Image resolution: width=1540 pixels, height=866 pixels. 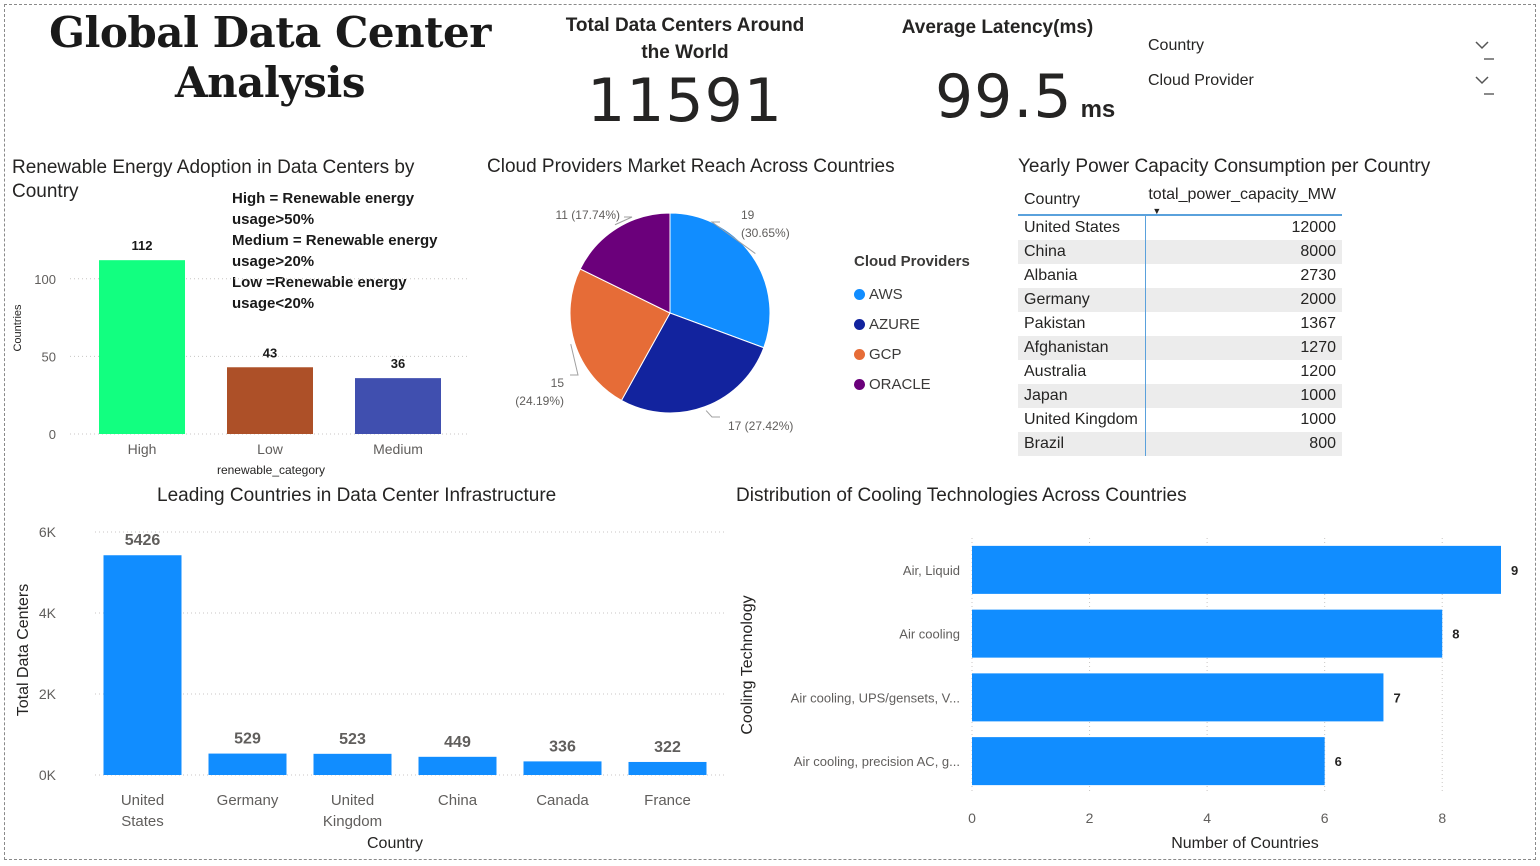 I want to click on x-tick-label: High, so click(x=142, y=449).